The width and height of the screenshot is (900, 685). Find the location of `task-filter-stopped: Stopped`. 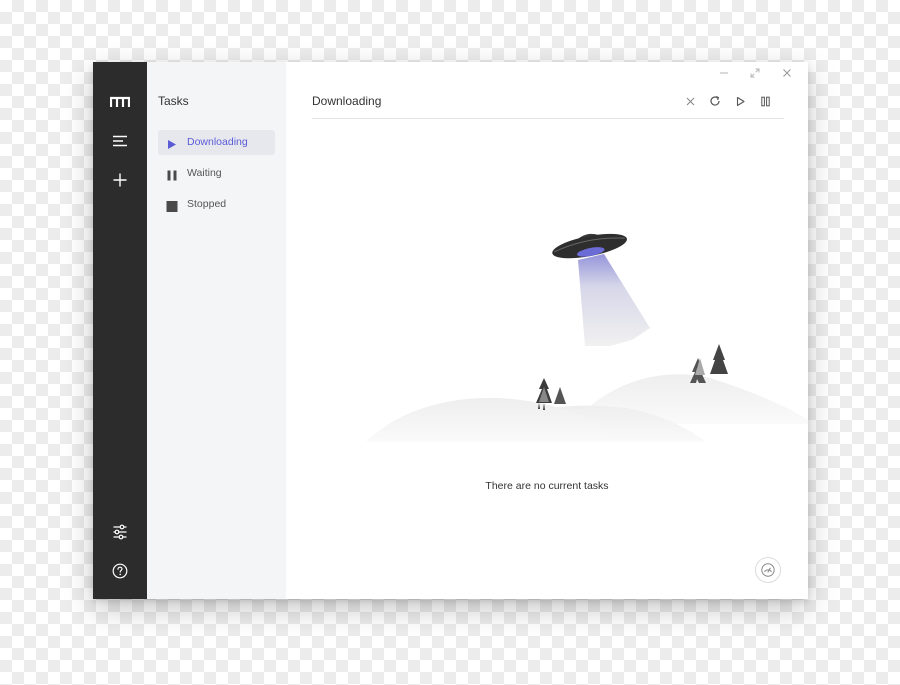

task-filter-stopped: Stopped is located at coordinates (216, 204).